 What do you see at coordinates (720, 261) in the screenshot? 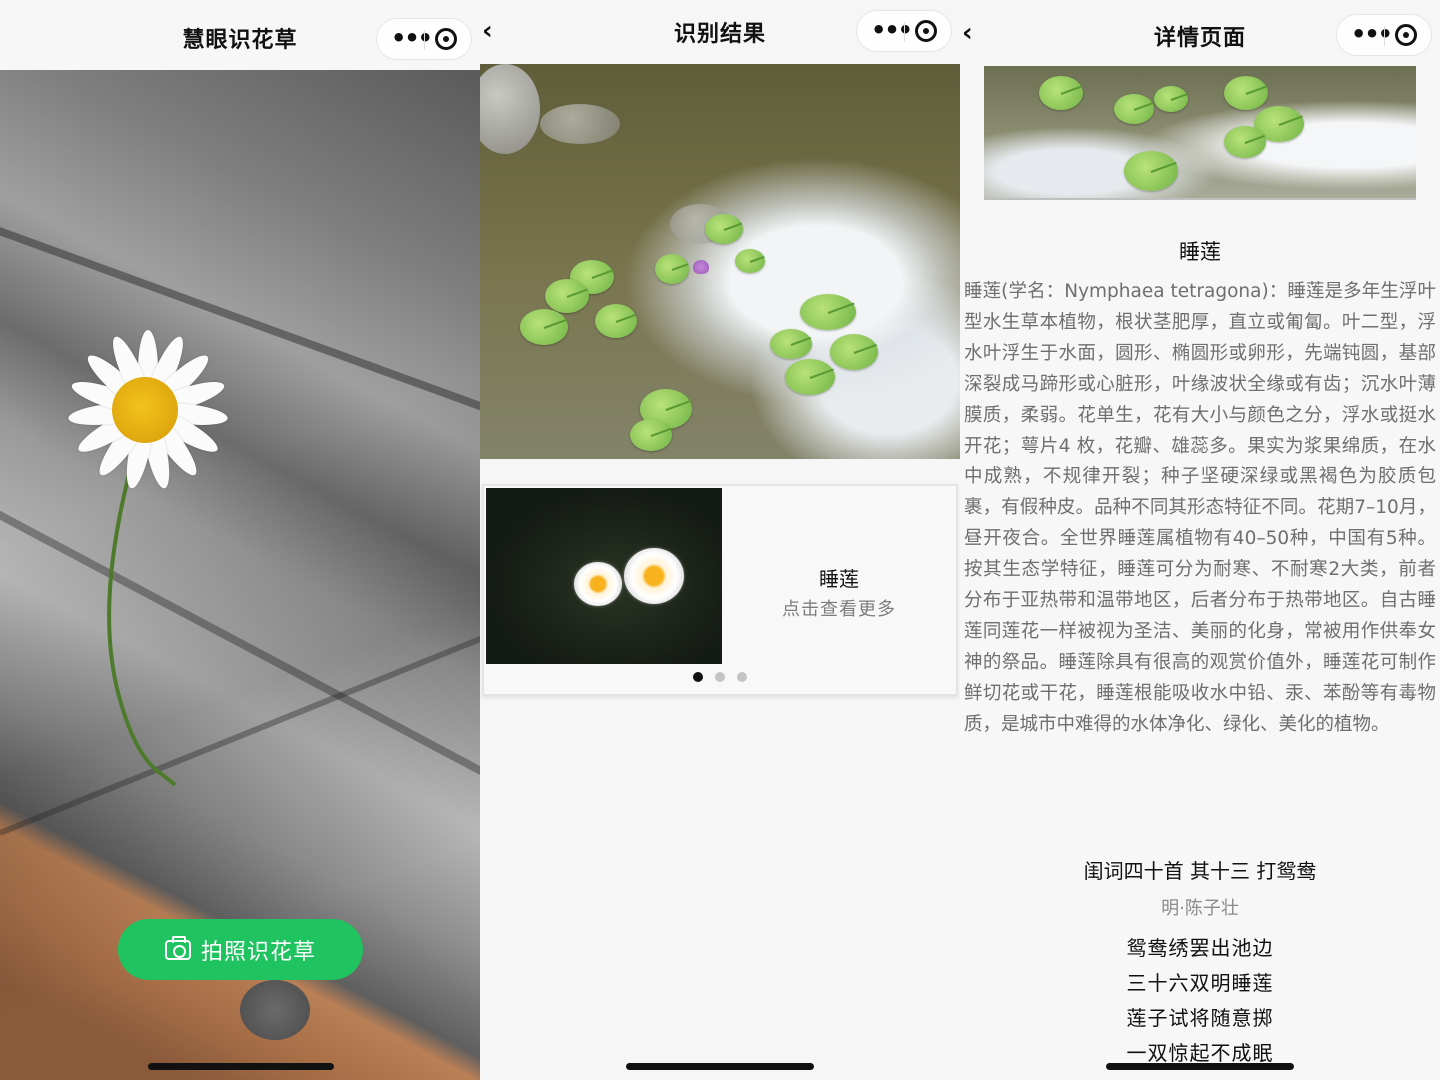
I see `uploaded-pond-photo` at bounding box center [720, 261].